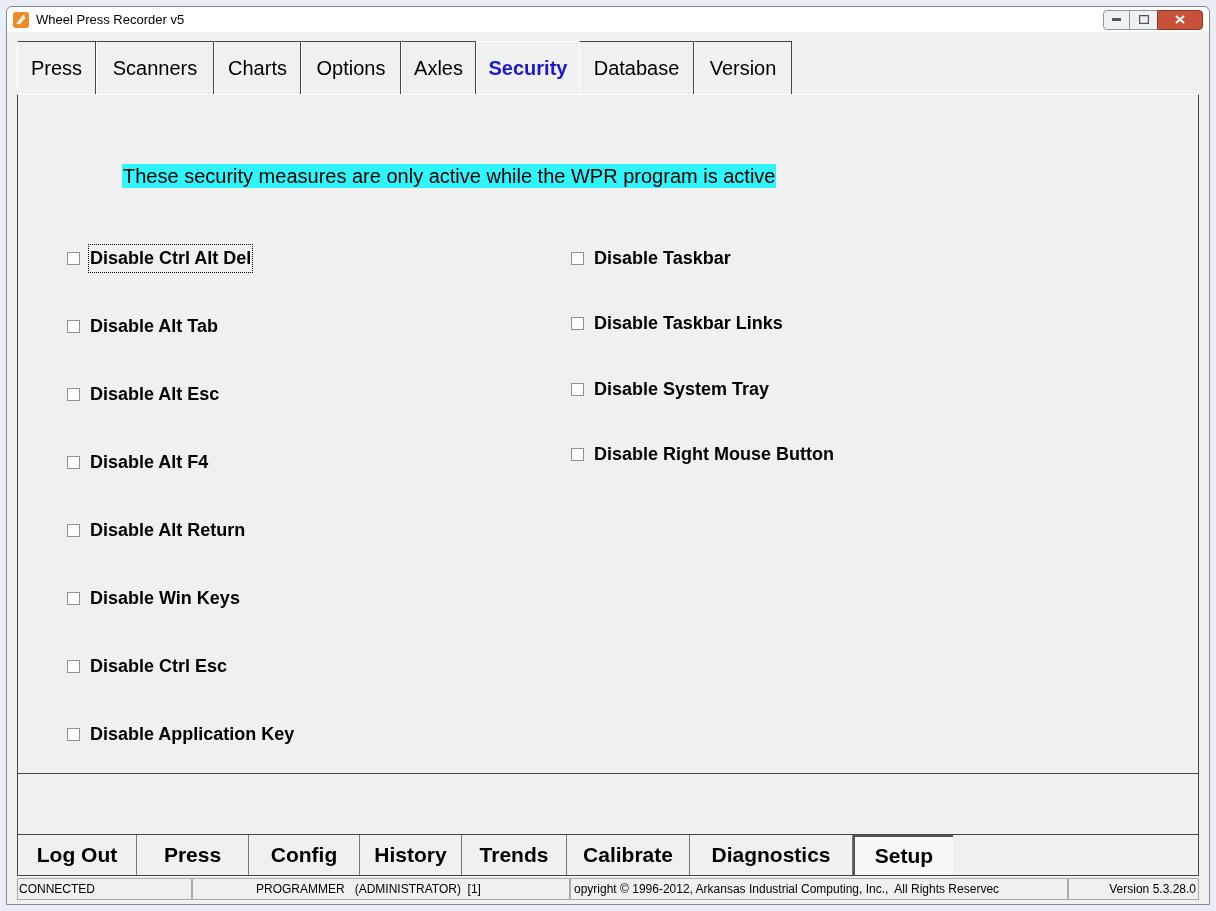 The width and height of the screenshot is (1216, 911). I want to click on maximize-button, so click(1143, 19).